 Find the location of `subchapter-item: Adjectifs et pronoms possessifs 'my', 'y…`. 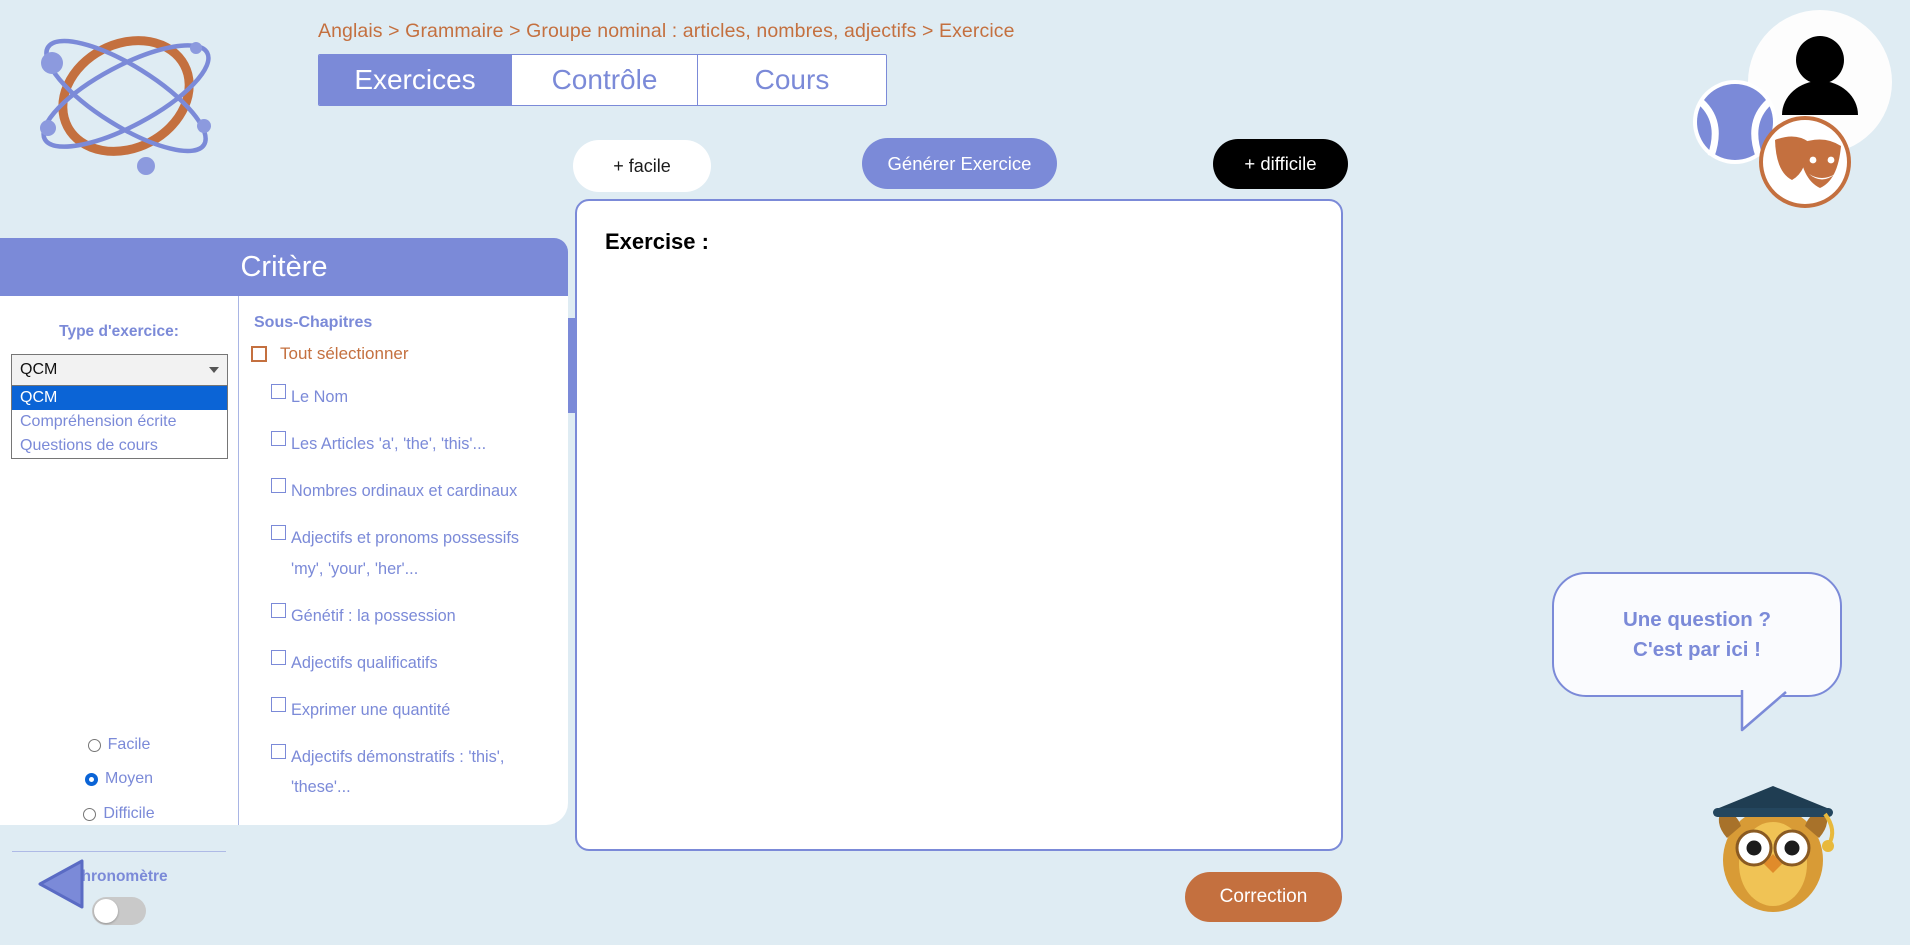

subchapter-item: Adjectifs et pronoms possessifs 'my', 'y… is located at coordinates (410, 553).